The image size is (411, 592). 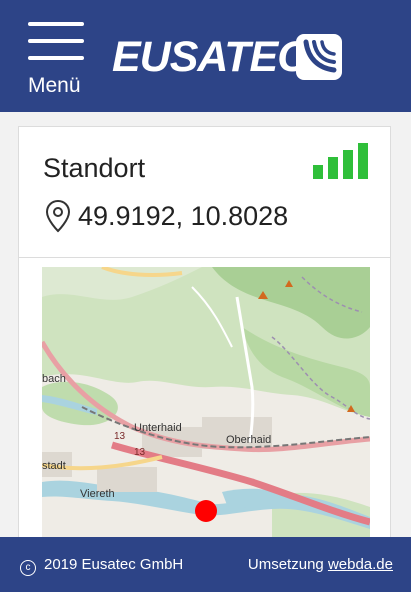 I want to click on map-label-road-13-a: 13, so click(x=120, y=436).